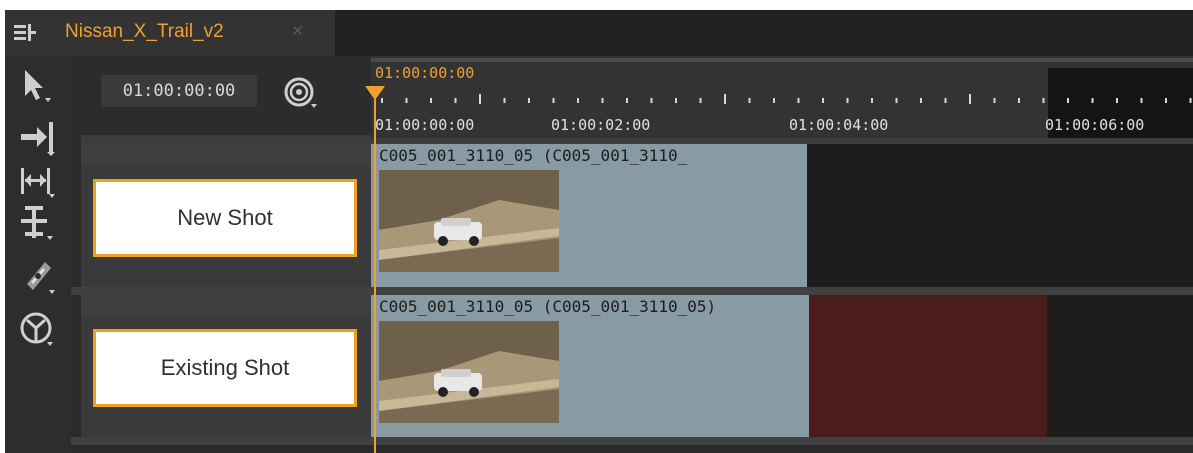 The image size is (1193, 453). Describe the element at coordinates (37, 138) in the screenshot. I see `insert-tool-icon` at that location.